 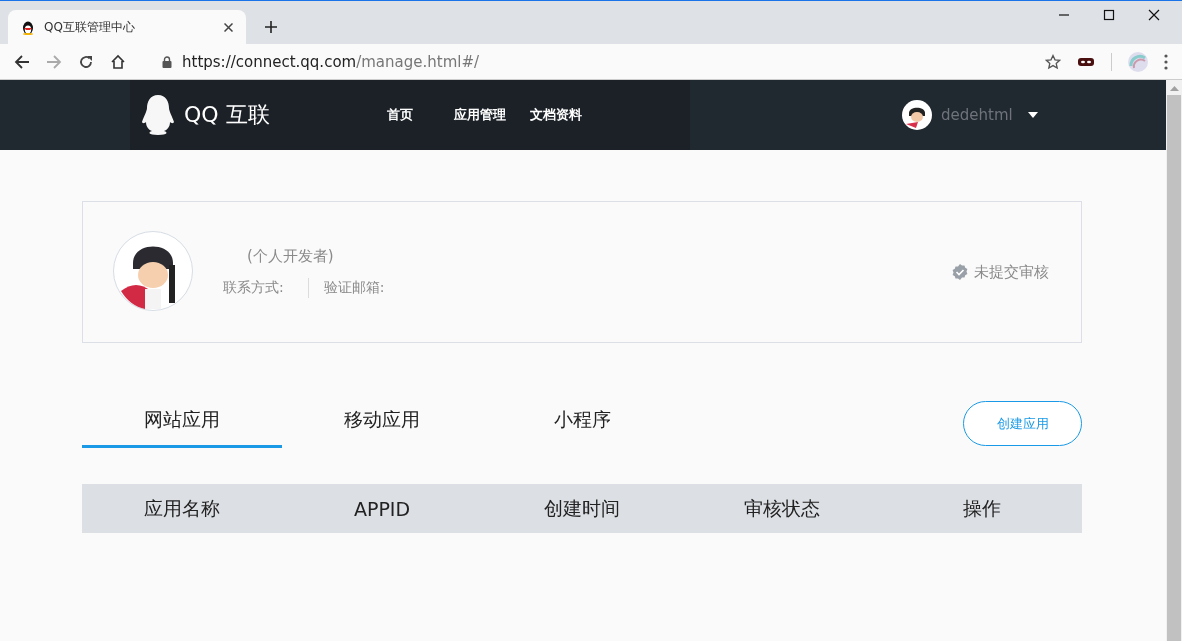 What do you see at coordinates (1154, 15) in the screenshot?
I see `close-icon` at bounding box center [1154, 15].